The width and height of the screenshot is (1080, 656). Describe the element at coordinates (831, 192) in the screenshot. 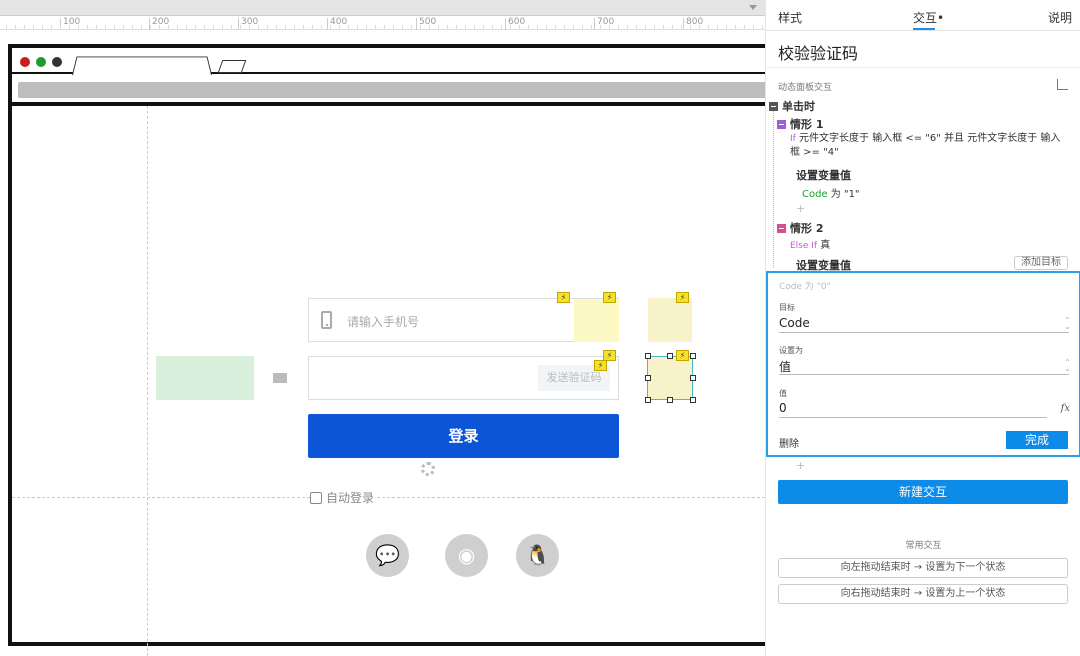

I see `case-1-action-detail: Code 为 "1"` at that location.